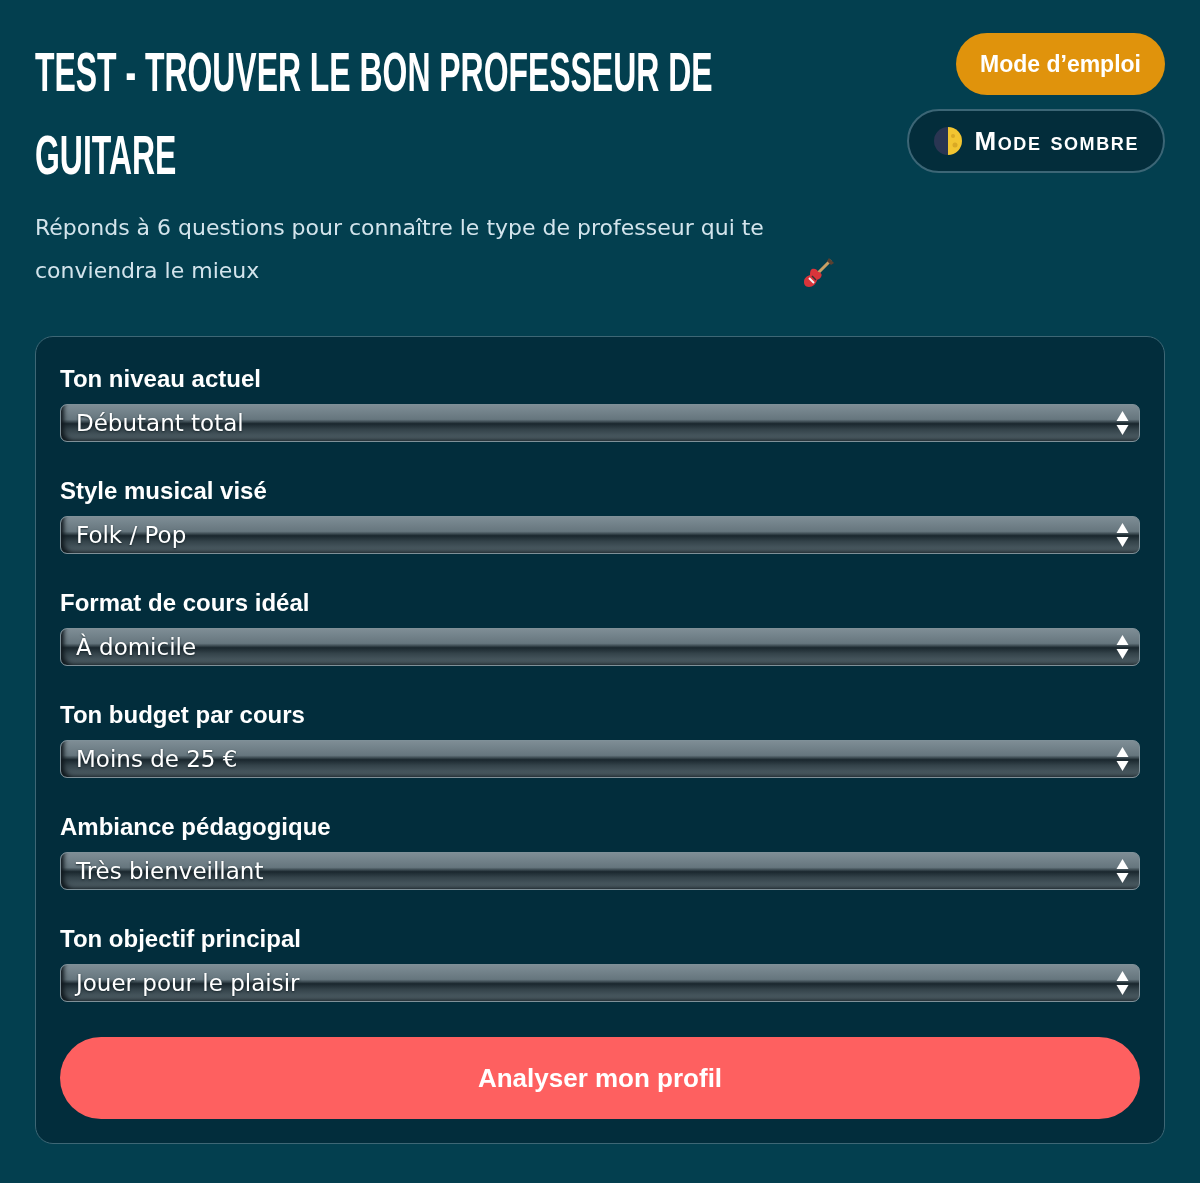 This screenshot has width=1200, height=1183. What do you see at coordinates (400, 249) in the screenshot?
I see `subtitle-text: Réponds à 6 questions pour connaître le type de professeur qui te conviendra le mieux` at bounding box center [400, 249].